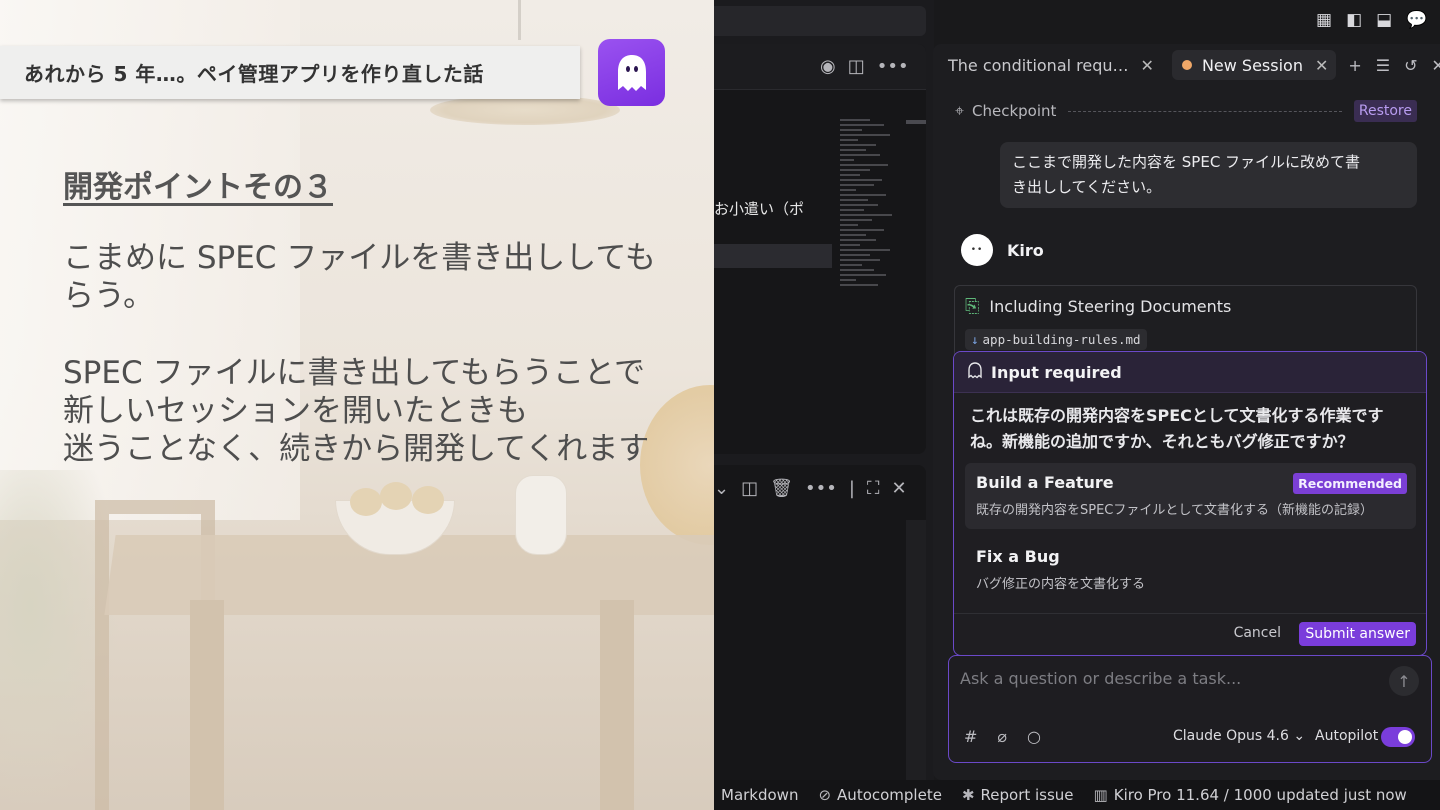 The width and height of the screenshot is (1440, 810). What do you see at coordinates (773, 256) in the screenshot?
I see `editor-current-line` at bounding box center [773, 256].